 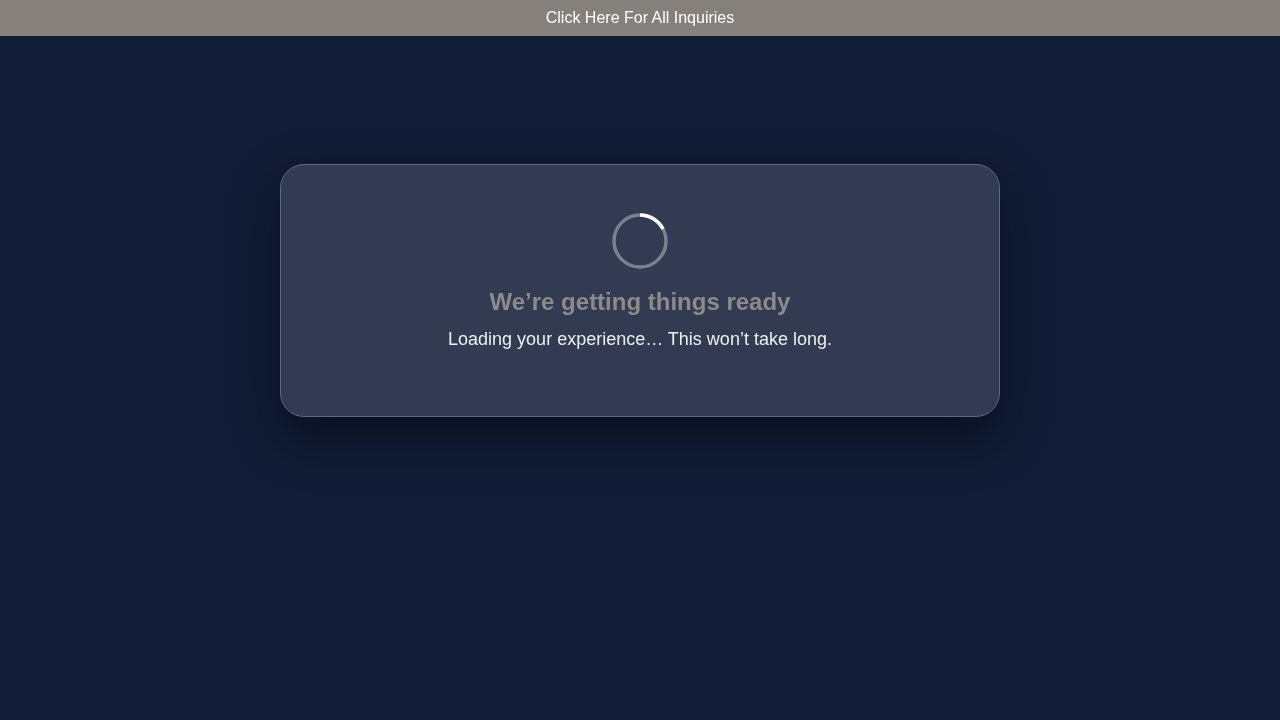 What do you see at coordinates (640, 302) in the screenshot?
I see `loading-title: We’re getting things ready` at bounding box center [640, 302].